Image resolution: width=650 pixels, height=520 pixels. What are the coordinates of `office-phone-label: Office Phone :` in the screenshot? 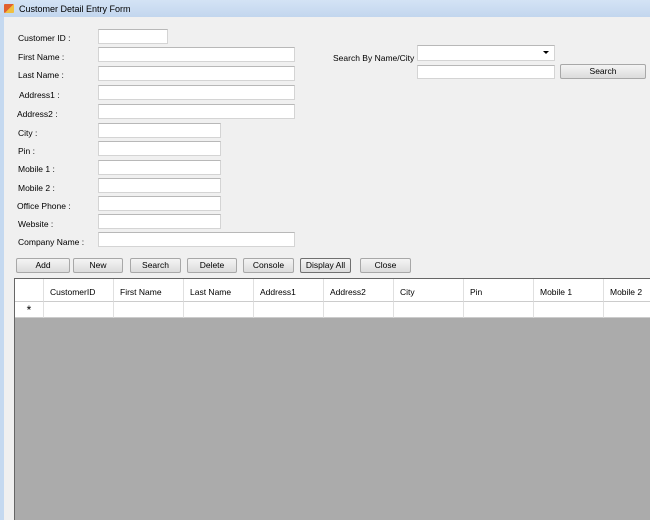 It's located at (44, 206).